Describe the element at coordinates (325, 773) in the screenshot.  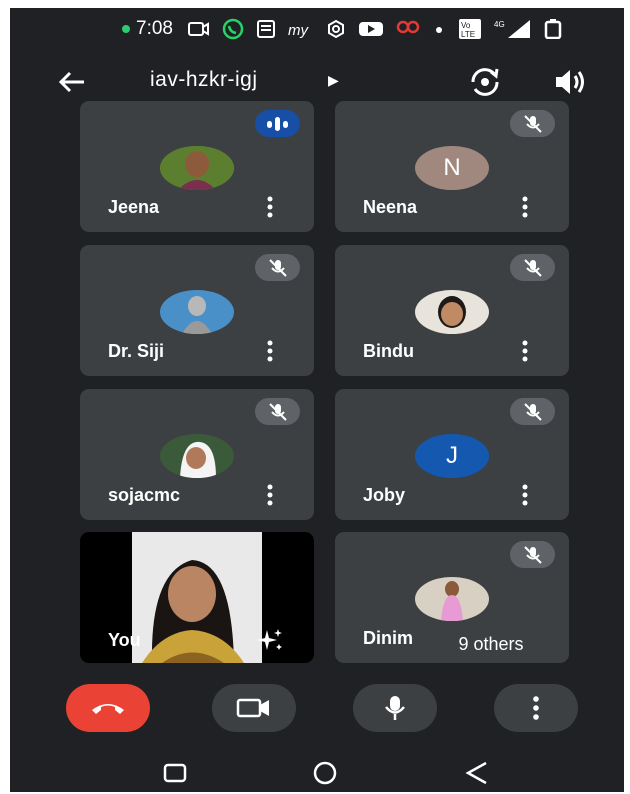
I see `home-circle-icon` at that location.